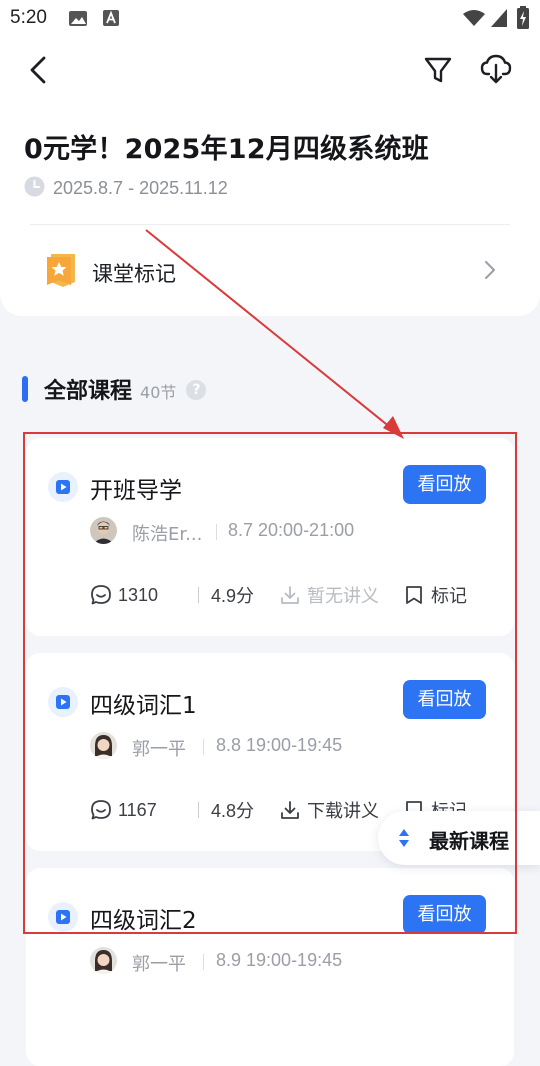 This screenshot has height=1066, width=540. What do you see at coordinates (270, 224) in the screenshot?
I see `divider` at bounding box center [270, 224].